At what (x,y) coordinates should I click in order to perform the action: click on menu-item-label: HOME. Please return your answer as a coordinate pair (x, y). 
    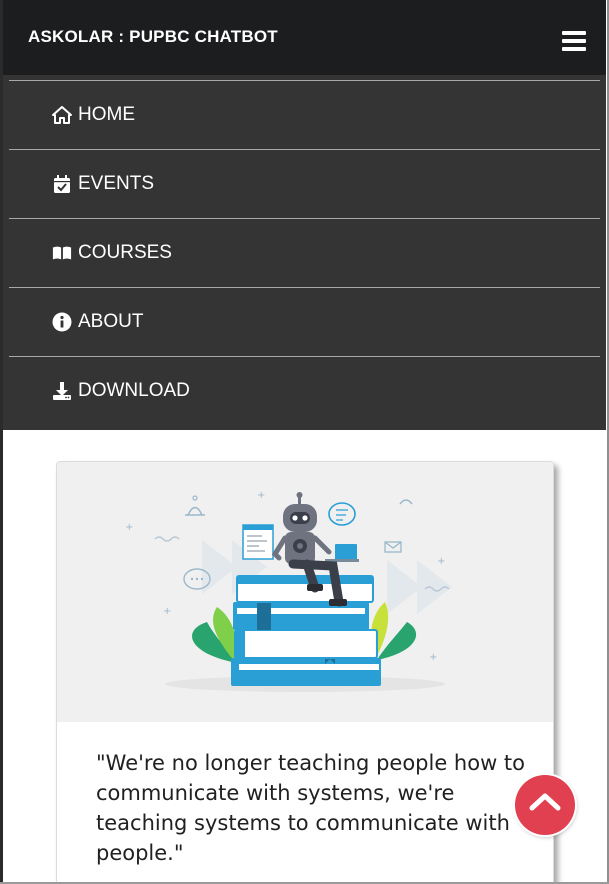
    Looking at the image, I should click on (106, 114).